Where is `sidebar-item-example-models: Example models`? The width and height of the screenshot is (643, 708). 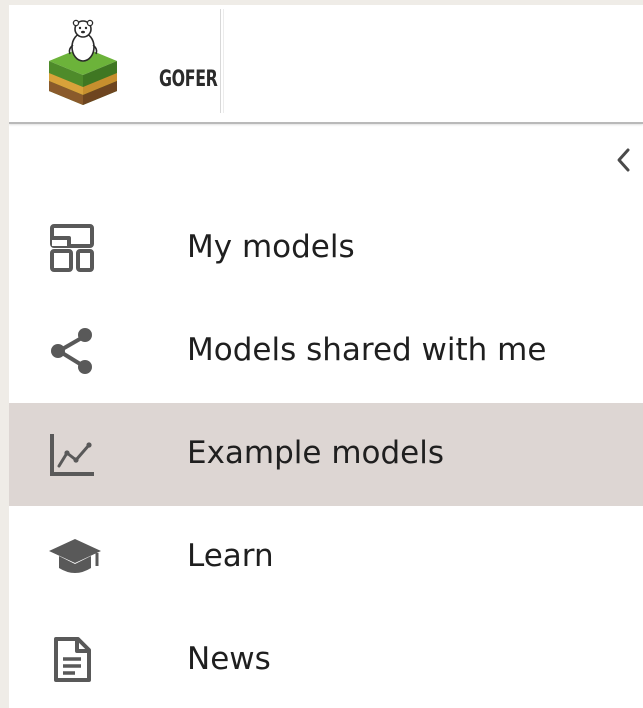
sidebar-item-example-models: Example models is located at coordinates (326, 454).